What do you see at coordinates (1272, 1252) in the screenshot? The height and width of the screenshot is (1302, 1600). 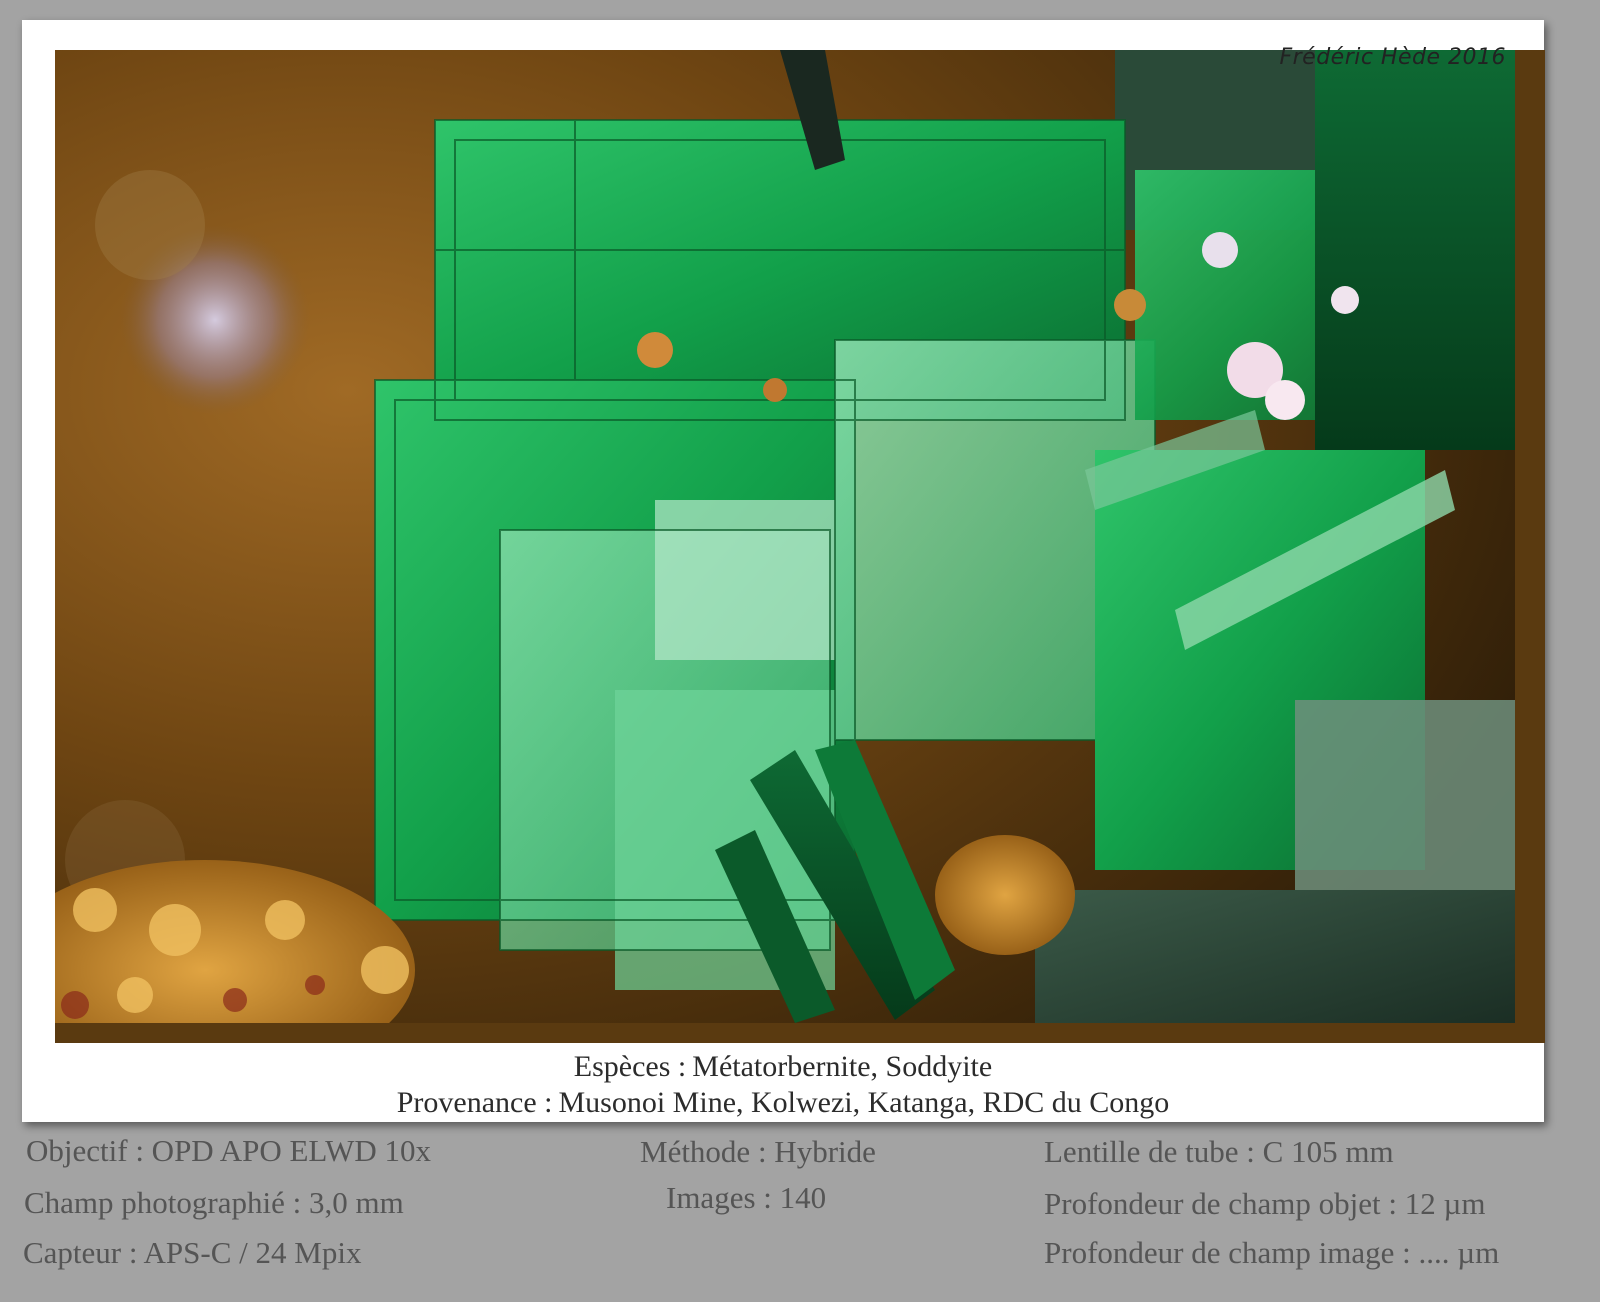 I see `dof-image-info: Profondeur de champ image : .... µm` at bounding box center [1272, 1252].